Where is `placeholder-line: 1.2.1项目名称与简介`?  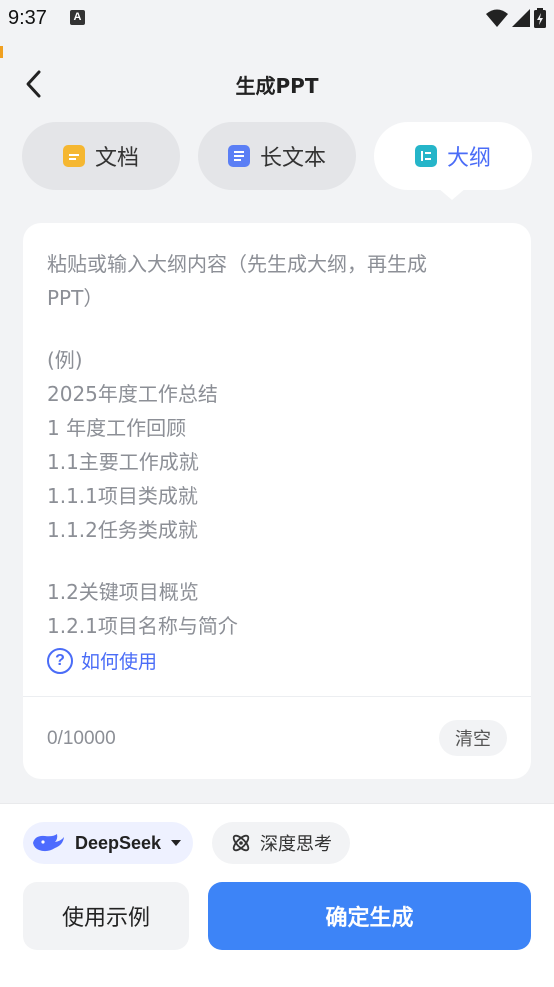 placeholder-line: 1.2.1项目名称与简介 is located at coordinates (142, 626).